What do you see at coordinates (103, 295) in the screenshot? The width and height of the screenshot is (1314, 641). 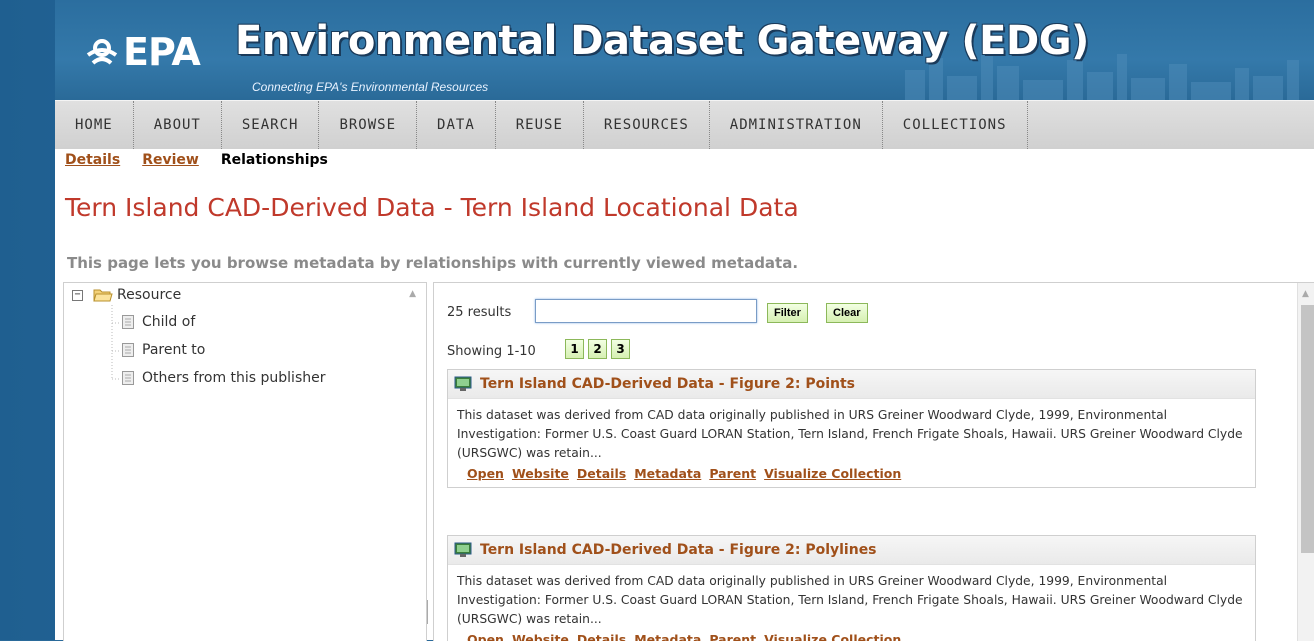 I see `folder-open-icon` at bounding box center [103, 295].